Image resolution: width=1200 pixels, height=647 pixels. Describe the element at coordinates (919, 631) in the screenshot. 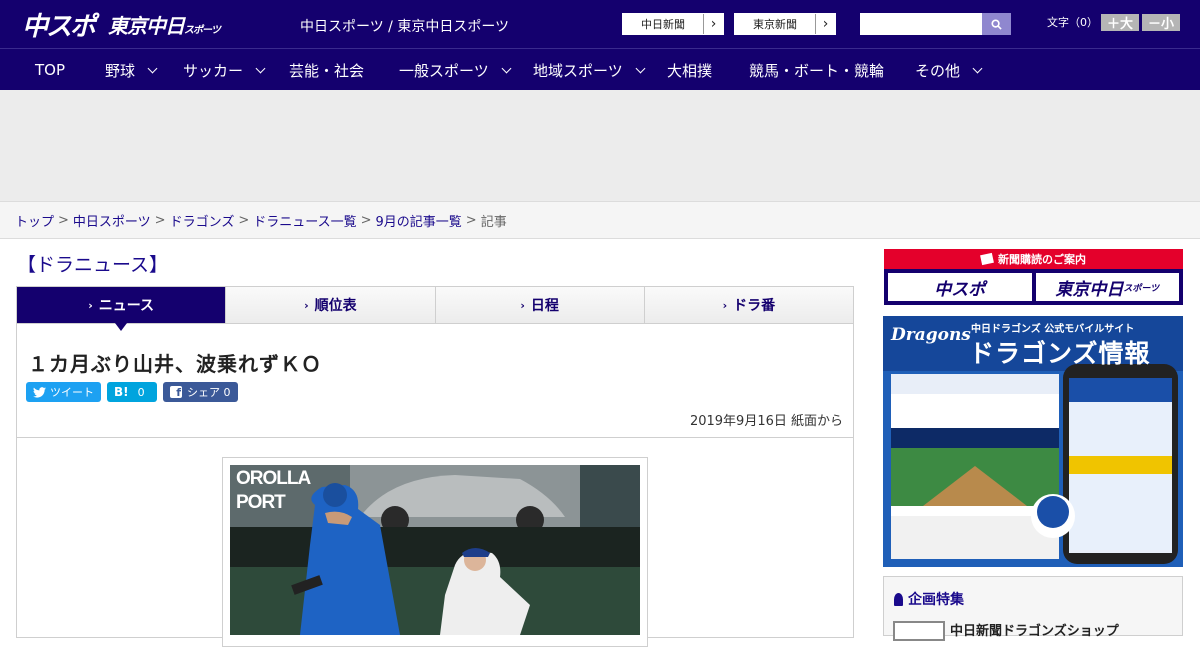

I see `feature-thumb` at that location.